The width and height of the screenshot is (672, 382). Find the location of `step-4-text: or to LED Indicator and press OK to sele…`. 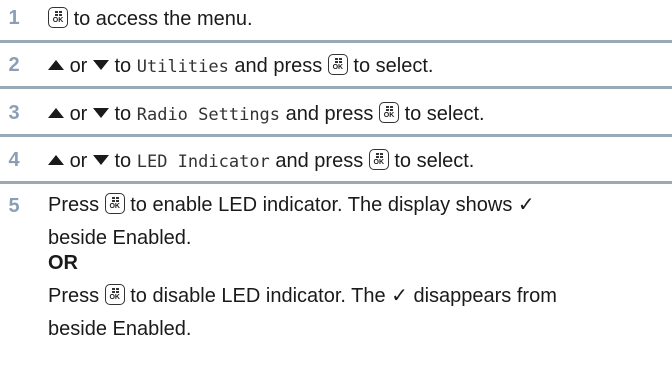

step-4-text: or to LED Indicator and press OK to sele… is located at coordinates (261, 160).